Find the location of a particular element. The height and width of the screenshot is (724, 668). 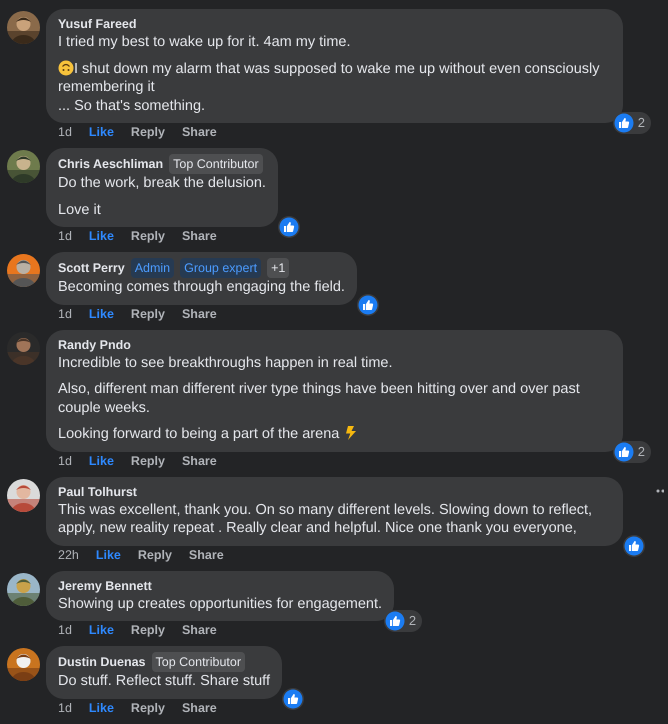

comment-text: Becoming comes through engaging the field. is located at coordinates (201, 287).